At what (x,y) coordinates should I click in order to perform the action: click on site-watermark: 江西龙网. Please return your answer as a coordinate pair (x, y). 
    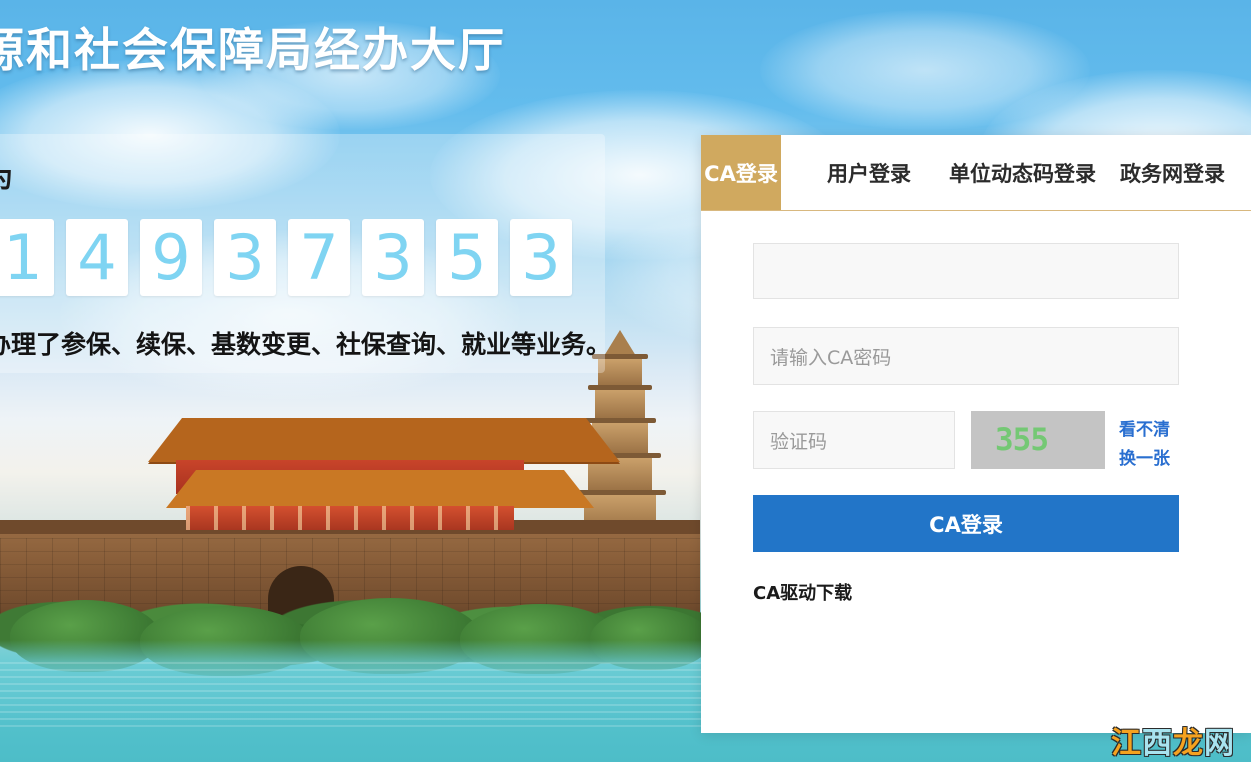
    Looking at the image, I should click on (1173, 740).